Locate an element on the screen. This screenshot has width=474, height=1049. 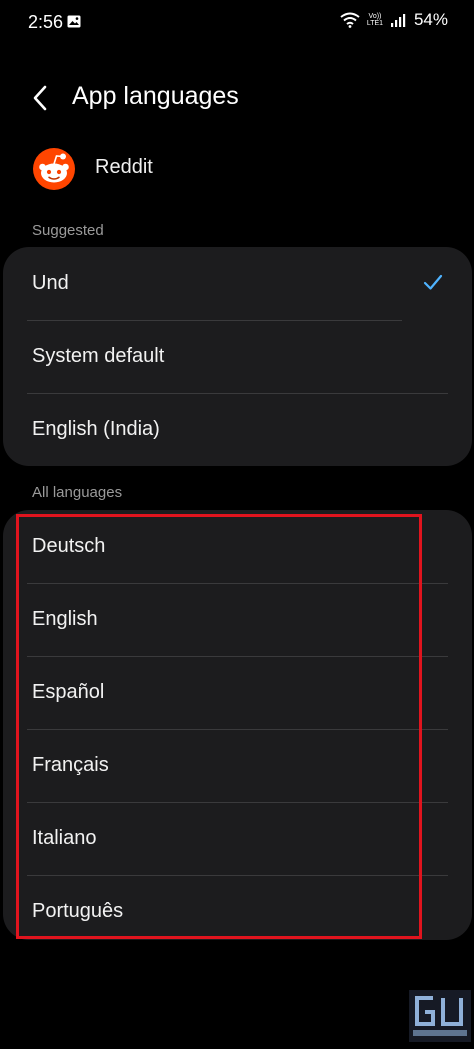
language-label: Português is located at coordinates (78, 911).